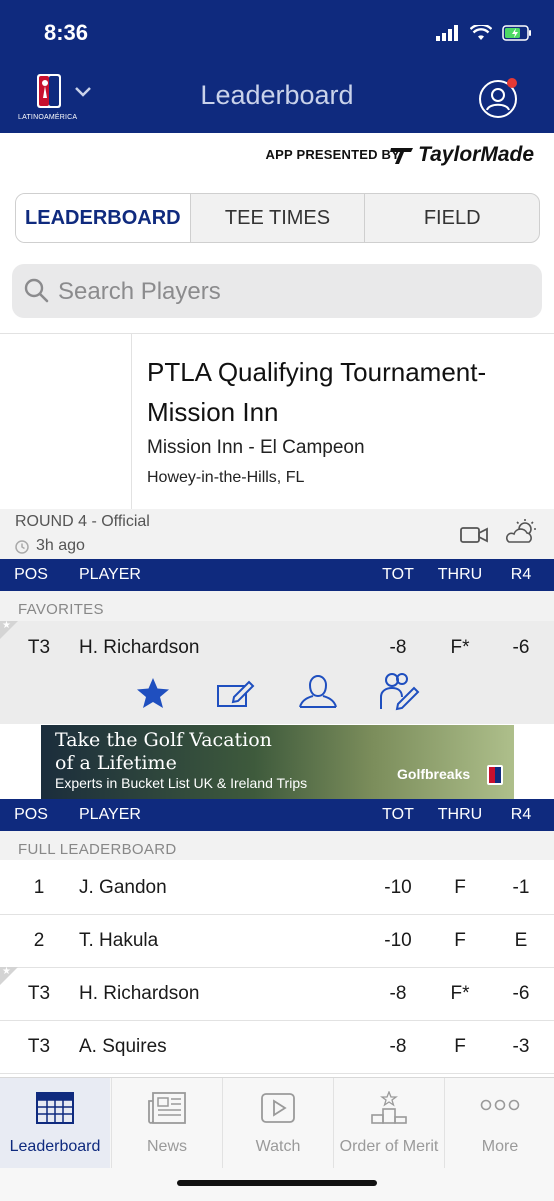 The image size is (554, 1201). I want to click on cell-player: A. Squires, so click(123, 1046).